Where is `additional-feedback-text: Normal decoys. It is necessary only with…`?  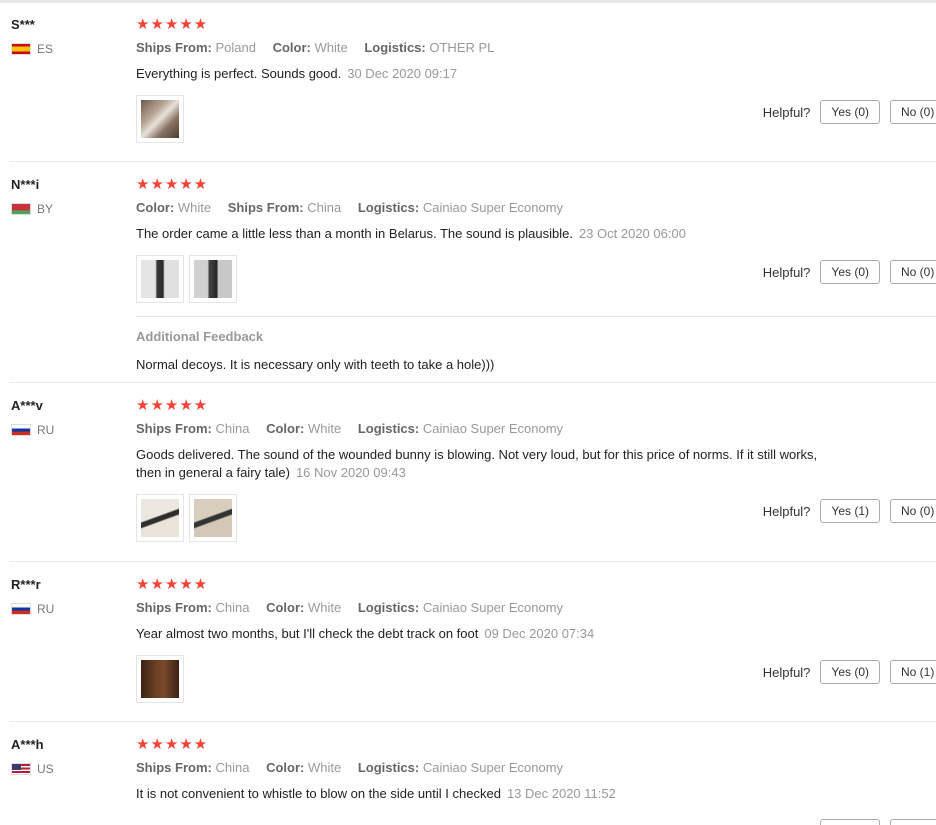 additional-feedback-text: Normal decoys. It is necessary only with… is located at coordinates (315, 364).